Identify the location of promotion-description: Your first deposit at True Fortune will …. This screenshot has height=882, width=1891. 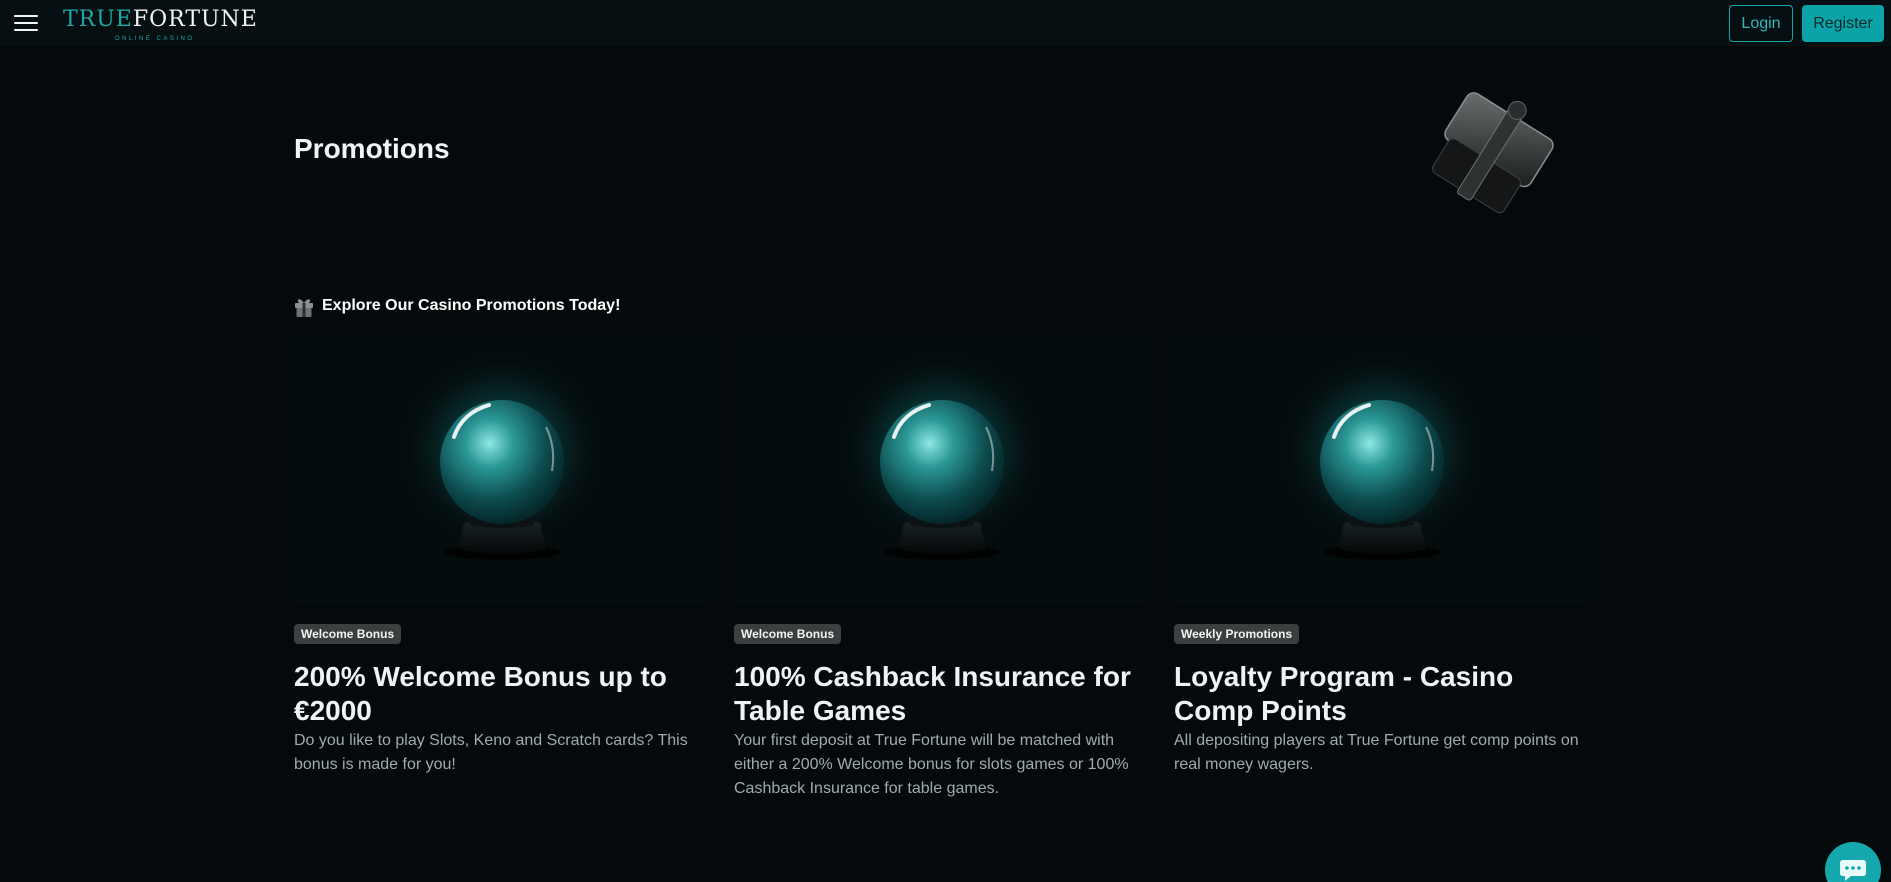
(931, 764).